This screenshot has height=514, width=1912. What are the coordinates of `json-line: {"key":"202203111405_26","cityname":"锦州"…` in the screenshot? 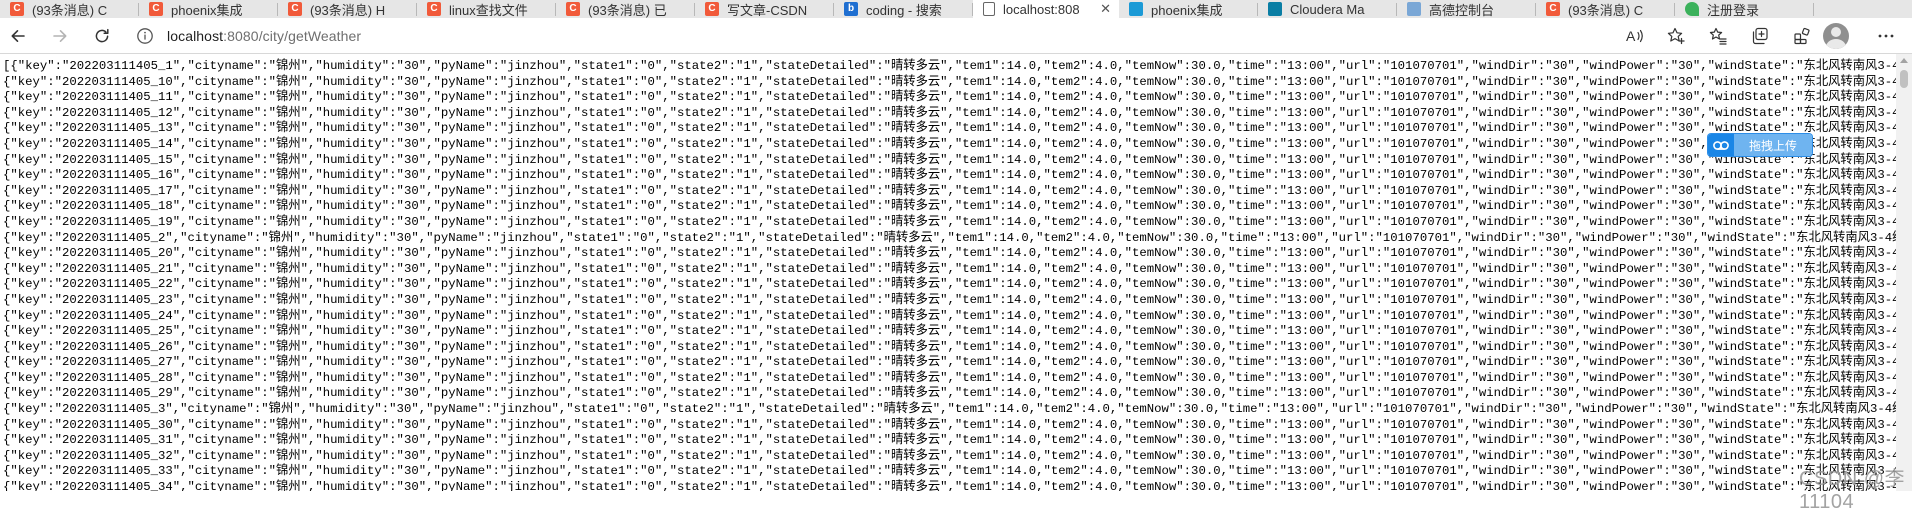 It's located at (949, 346).